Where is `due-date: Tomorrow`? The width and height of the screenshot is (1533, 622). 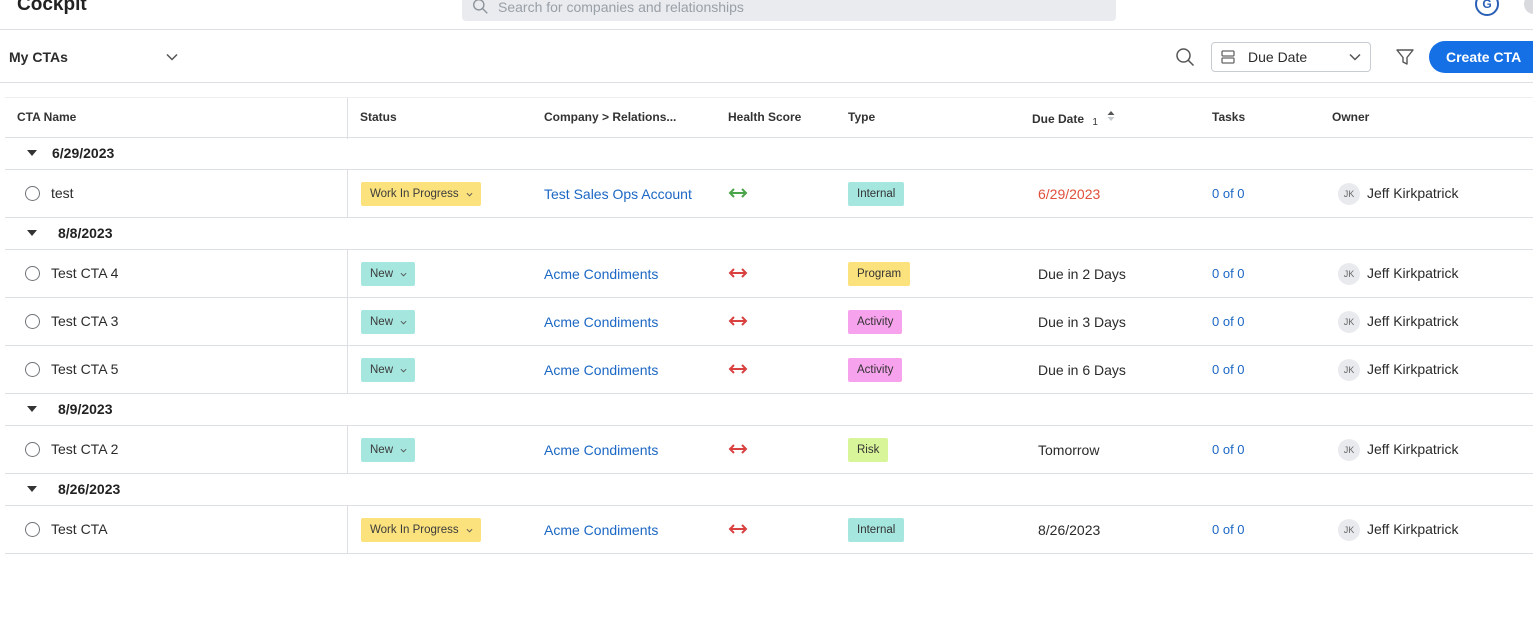
due-date: Tomorrow is located at coordinates (1069, 450).